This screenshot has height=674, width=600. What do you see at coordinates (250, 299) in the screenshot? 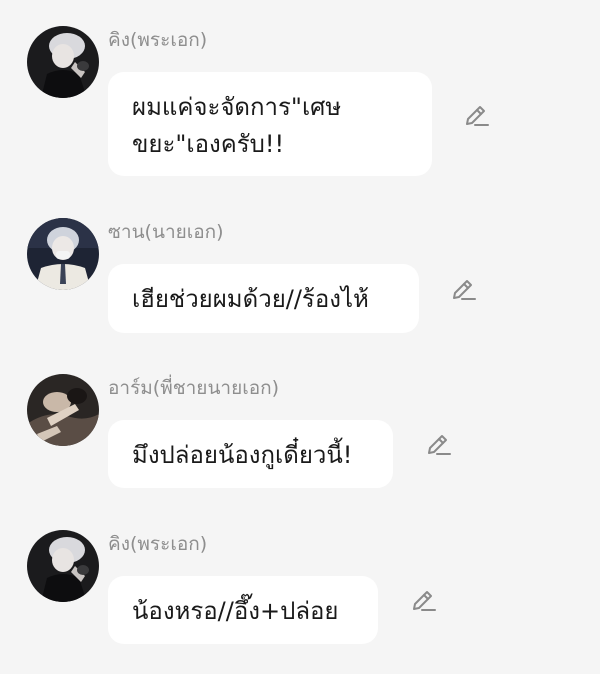
I see `message-line: เฮียช่วยผมด้วย//ร้องไห้` at bounding box center [250, 299].